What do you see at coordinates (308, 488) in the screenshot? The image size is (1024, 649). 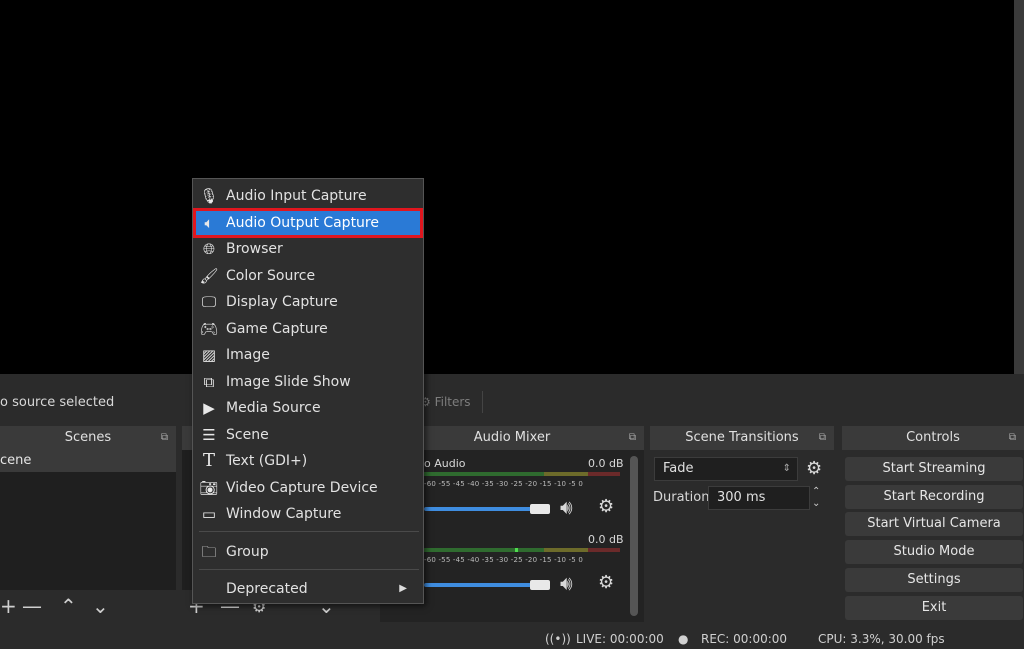 I see `menu-item-video-capture-device: 📷︎ Video Capture Device` at bounding box center [308, 488].